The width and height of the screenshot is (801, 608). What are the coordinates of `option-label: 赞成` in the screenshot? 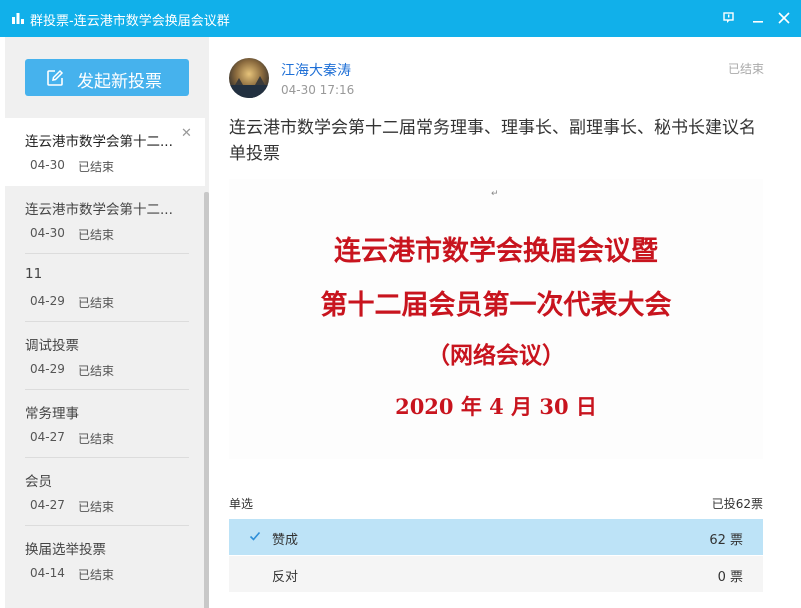 It's located at (285, 540).